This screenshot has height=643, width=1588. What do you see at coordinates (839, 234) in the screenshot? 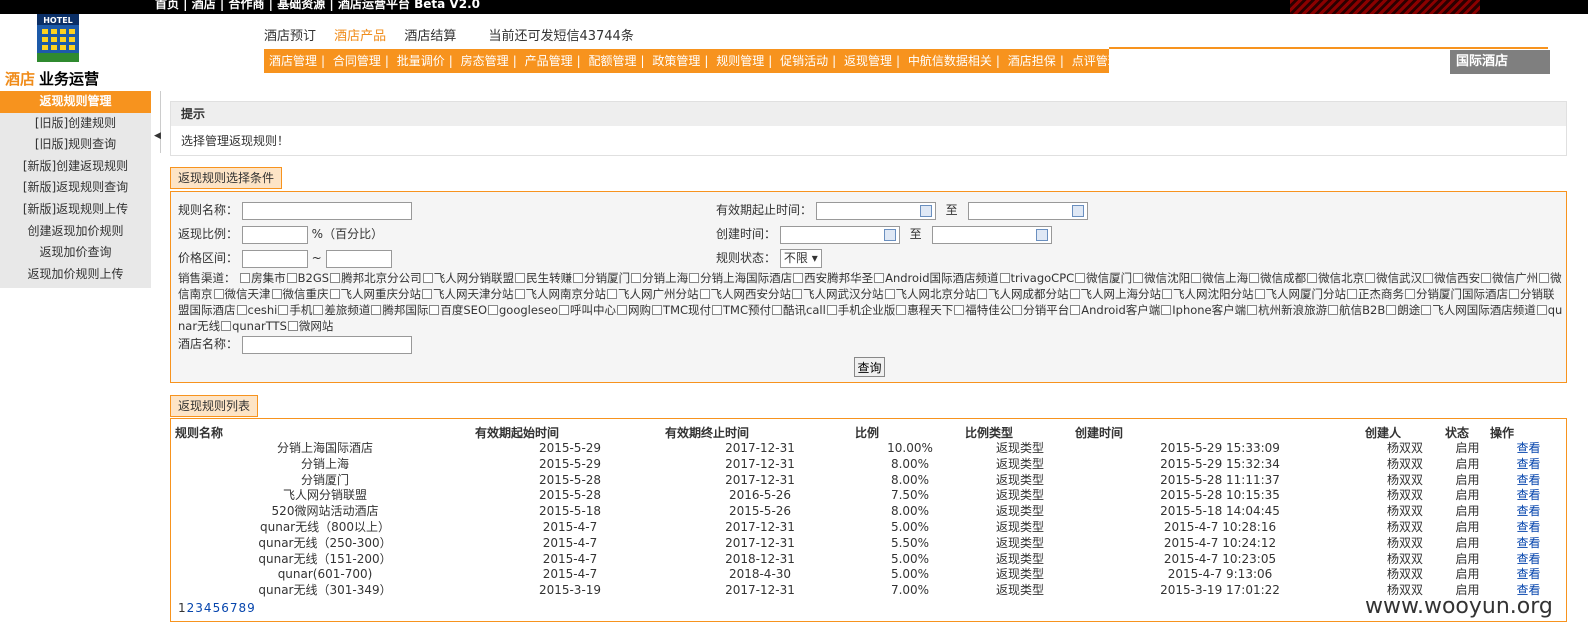
I see `created-start-input` at bounding box center [839, 234].